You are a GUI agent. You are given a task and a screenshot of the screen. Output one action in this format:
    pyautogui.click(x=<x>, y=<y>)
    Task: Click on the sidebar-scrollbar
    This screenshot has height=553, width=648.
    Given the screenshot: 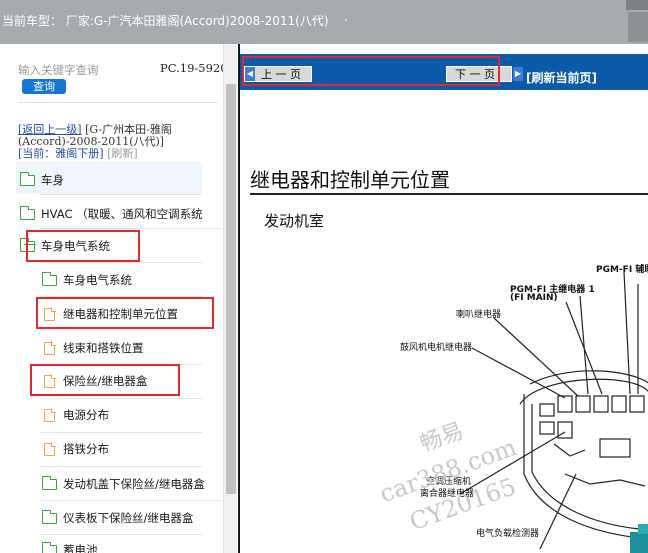 What is the action you would take?
    pyautogui.click(x=230, y=298)
    